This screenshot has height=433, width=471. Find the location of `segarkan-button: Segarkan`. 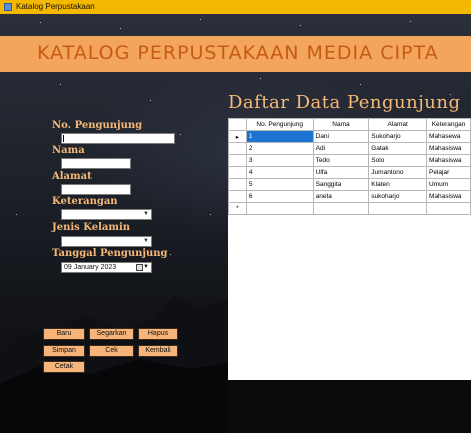

segarkan-button: Segarkan is located at coordinates (111, 334).